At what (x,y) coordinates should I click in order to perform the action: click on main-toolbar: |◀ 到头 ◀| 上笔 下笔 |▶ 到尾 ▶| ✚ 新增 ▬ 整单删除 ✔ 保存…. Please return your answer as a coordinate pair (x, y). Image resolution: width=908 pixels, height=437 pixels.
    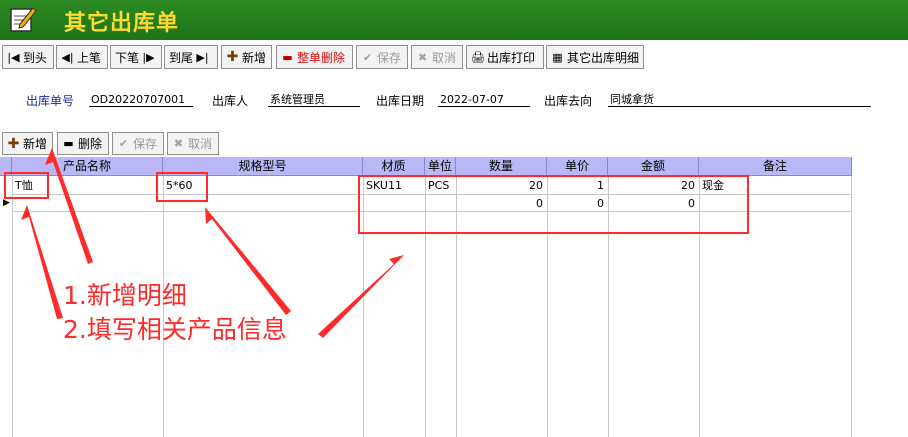
    Looking at the image, I should click on (454, 58).